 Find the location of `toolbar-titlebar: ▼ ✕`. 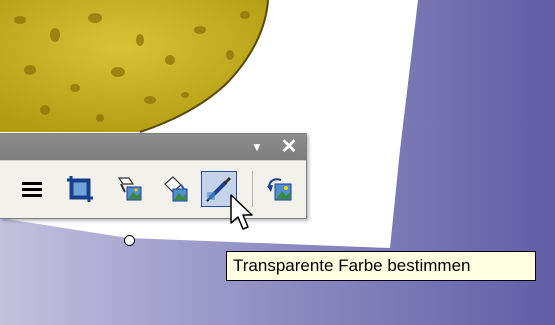

toolbar-titlebar: ▼ ✕ is located at coordinates (153, 147).